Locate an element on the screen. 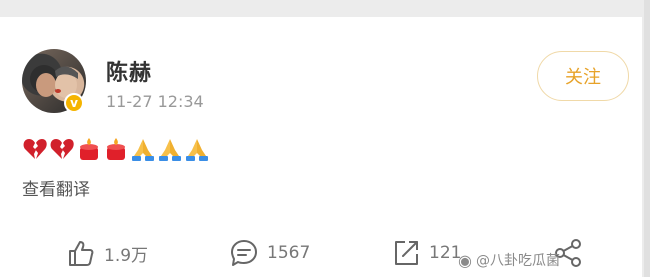 The image size is (650, 277). comment-button: 1567 is located at coordinates (269, 253).